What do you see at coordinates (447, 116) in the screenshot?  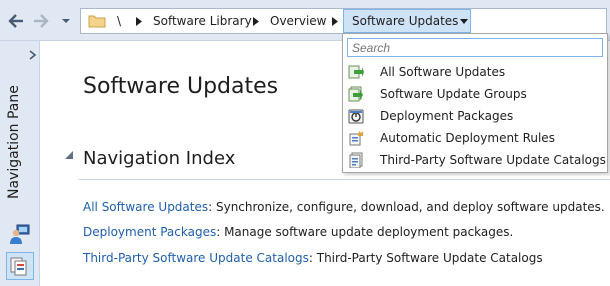 I see `menu-item-label: Deployment Packages` at bounding box center [447, 116].